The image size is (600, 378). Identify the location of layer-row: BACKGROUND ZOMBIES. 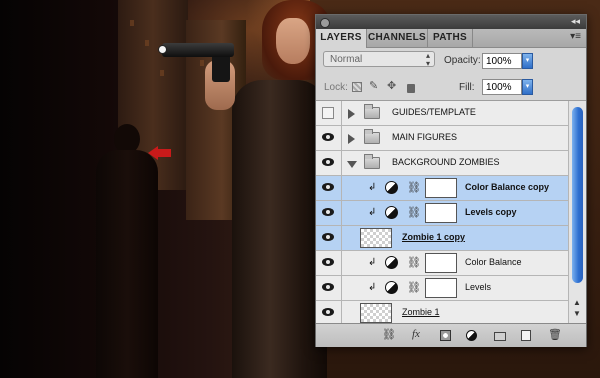
(442, 163).